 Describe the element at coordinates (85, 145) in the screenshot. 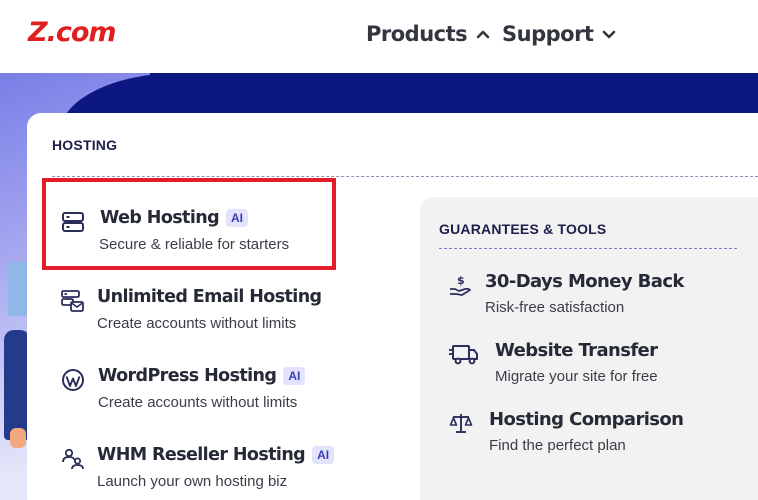

I see `hosting-section-title: HOSTING` at that location.